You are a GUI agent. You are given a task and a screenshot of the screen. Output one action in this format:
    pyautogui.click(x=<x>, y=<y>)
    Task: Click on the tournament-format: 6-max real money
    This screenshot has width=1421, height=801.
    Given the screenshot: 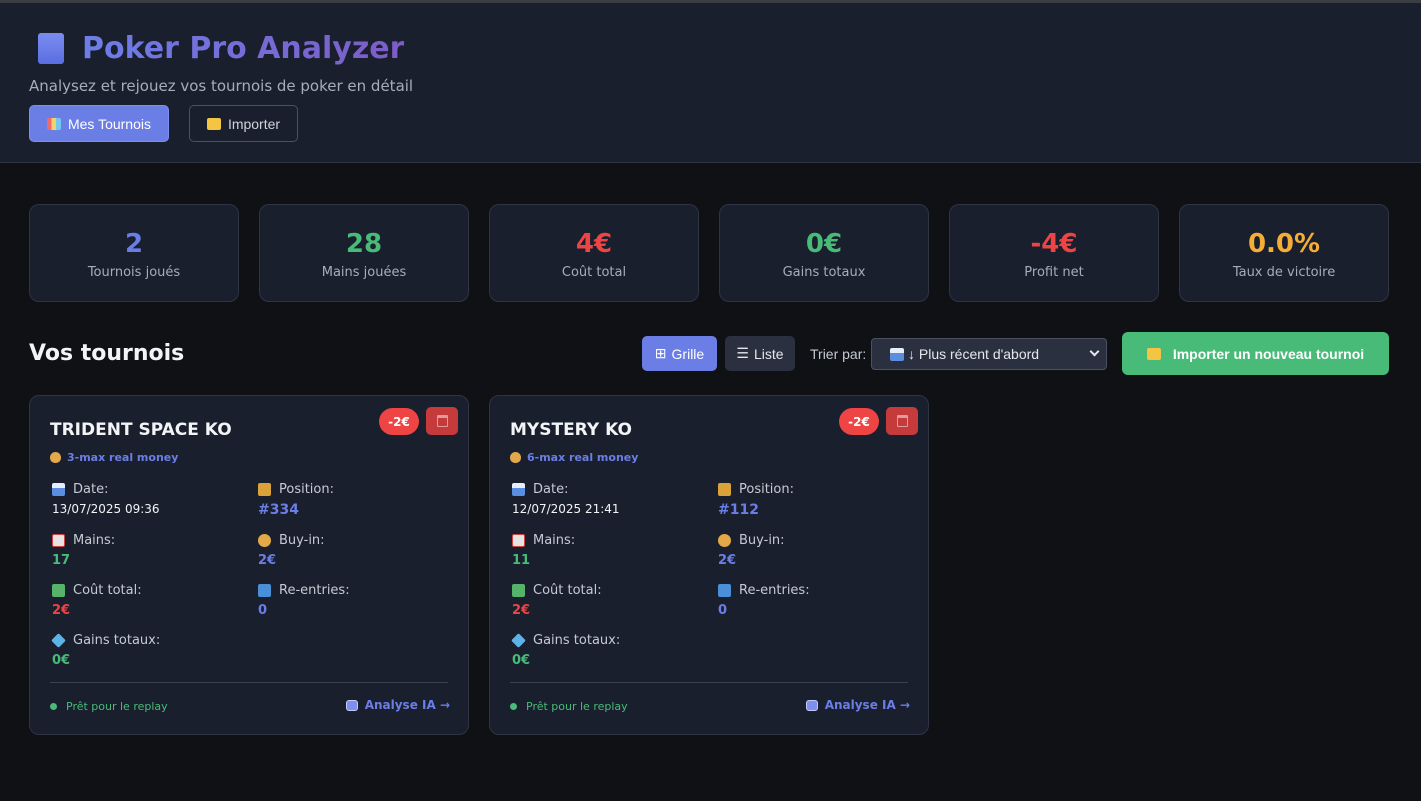 What is the action you would take?
    pyautogui.click(x=574, y=457)
    